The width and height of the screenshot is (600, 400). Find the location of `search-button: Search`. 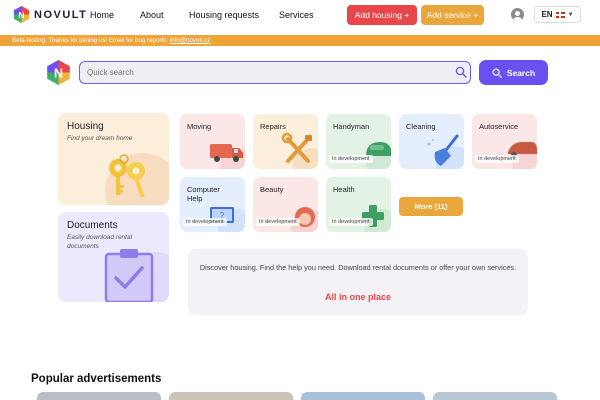

search-button: Search is located at coordinates (513, 72).